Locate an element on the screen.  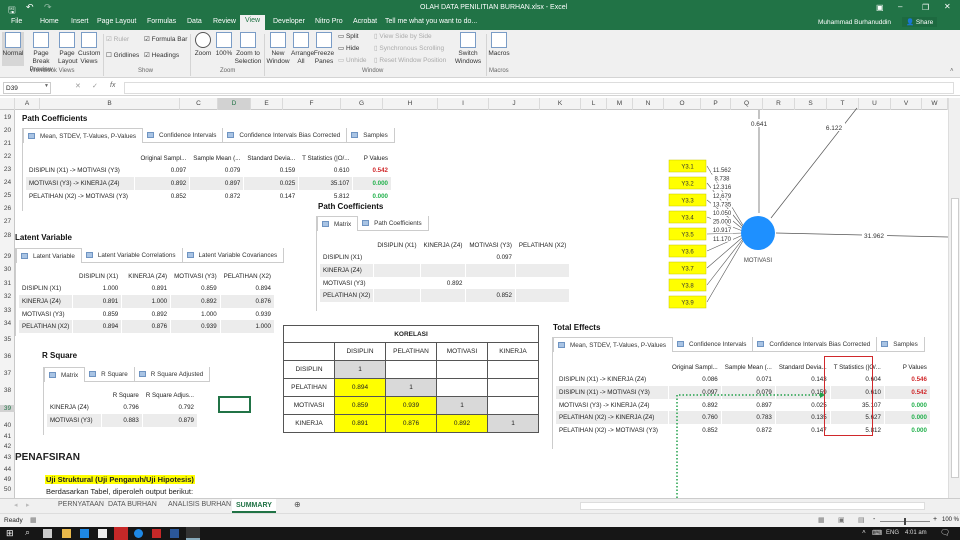
path-label-top: 0.641 is located at coordinates (759, 124).